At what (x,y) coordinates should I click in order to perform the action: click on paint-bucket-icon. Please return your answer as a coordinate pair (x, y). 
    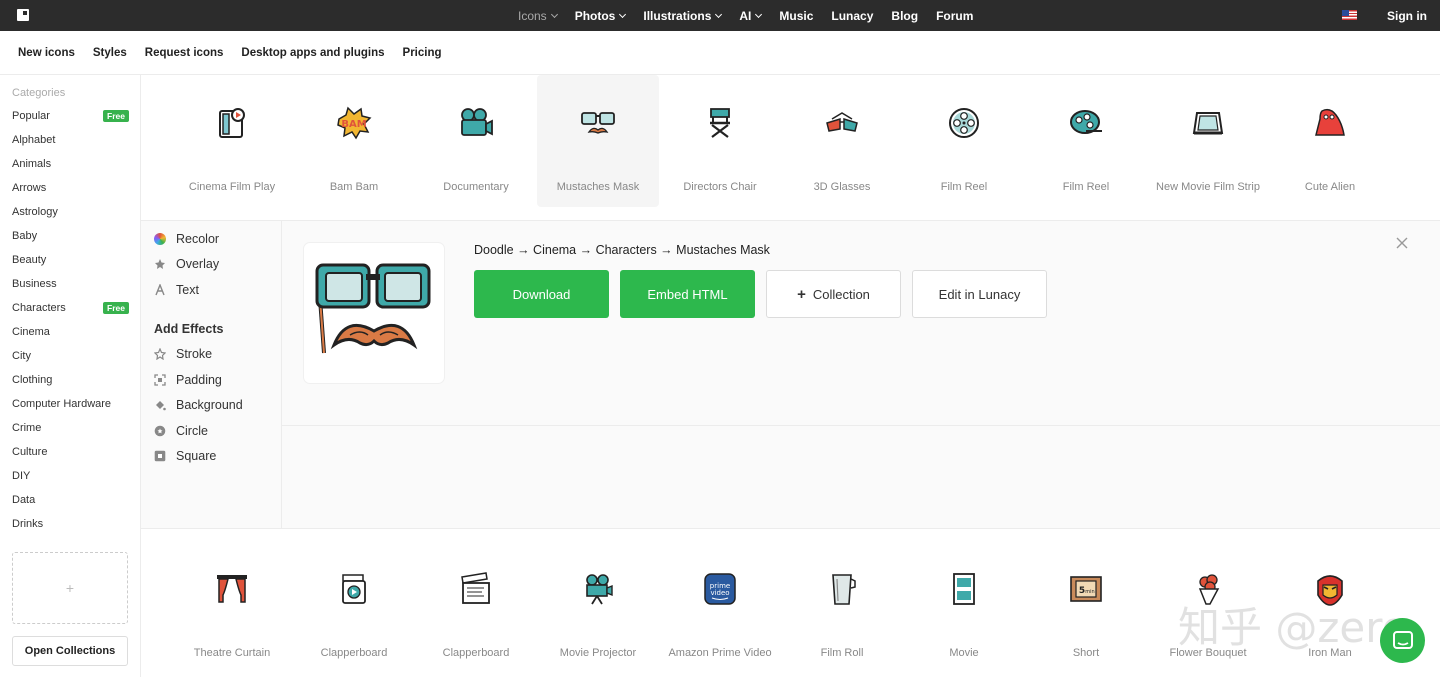
    Looking at the image, I should click on (160, 405).